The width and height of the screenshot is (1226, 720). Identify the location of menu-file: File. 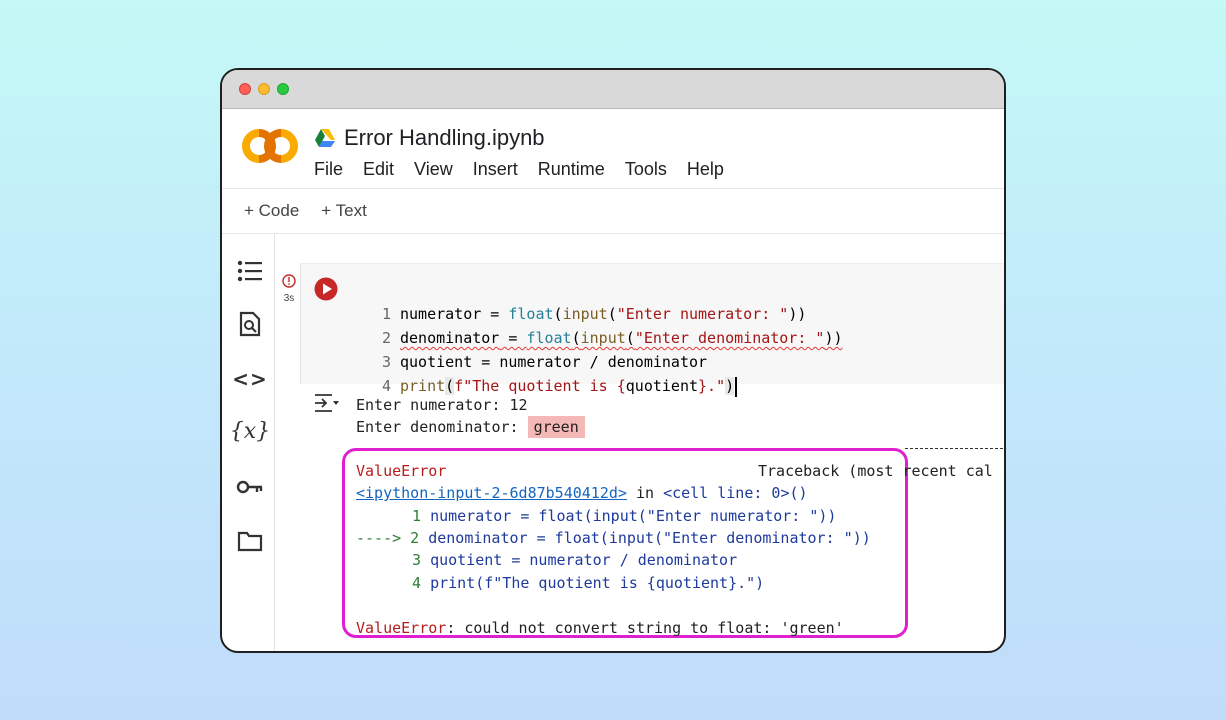
(328, 169).